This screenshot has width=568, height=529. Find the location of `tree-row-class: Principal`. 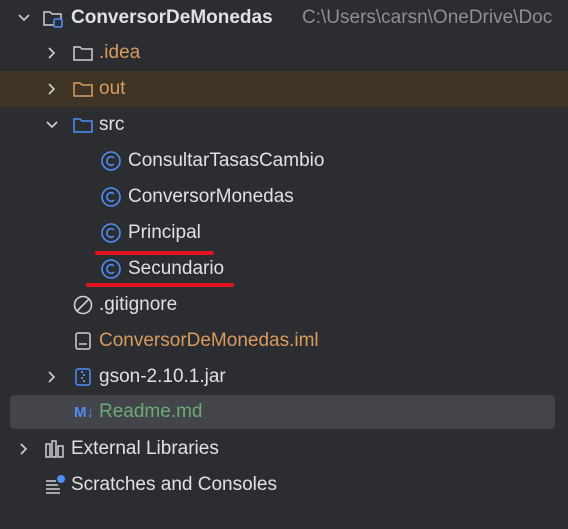

tree-row-class: Principal is located at coordinates (284, 233).